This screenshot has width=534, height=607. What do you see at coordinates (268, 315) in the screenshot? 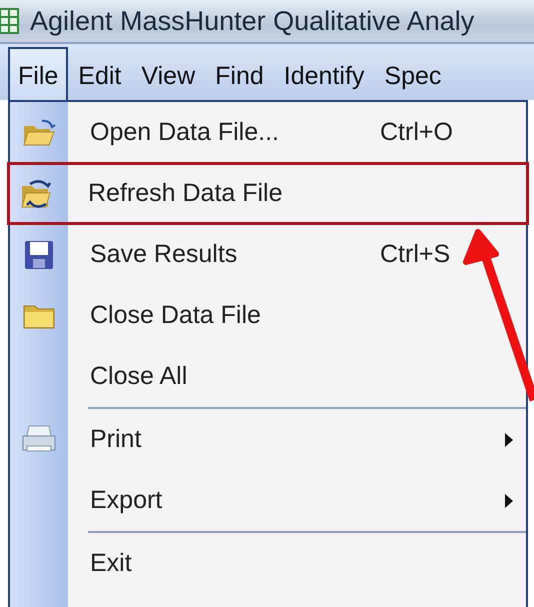
I see `menu-item: Close Data File` at bounding box center [268, 315].